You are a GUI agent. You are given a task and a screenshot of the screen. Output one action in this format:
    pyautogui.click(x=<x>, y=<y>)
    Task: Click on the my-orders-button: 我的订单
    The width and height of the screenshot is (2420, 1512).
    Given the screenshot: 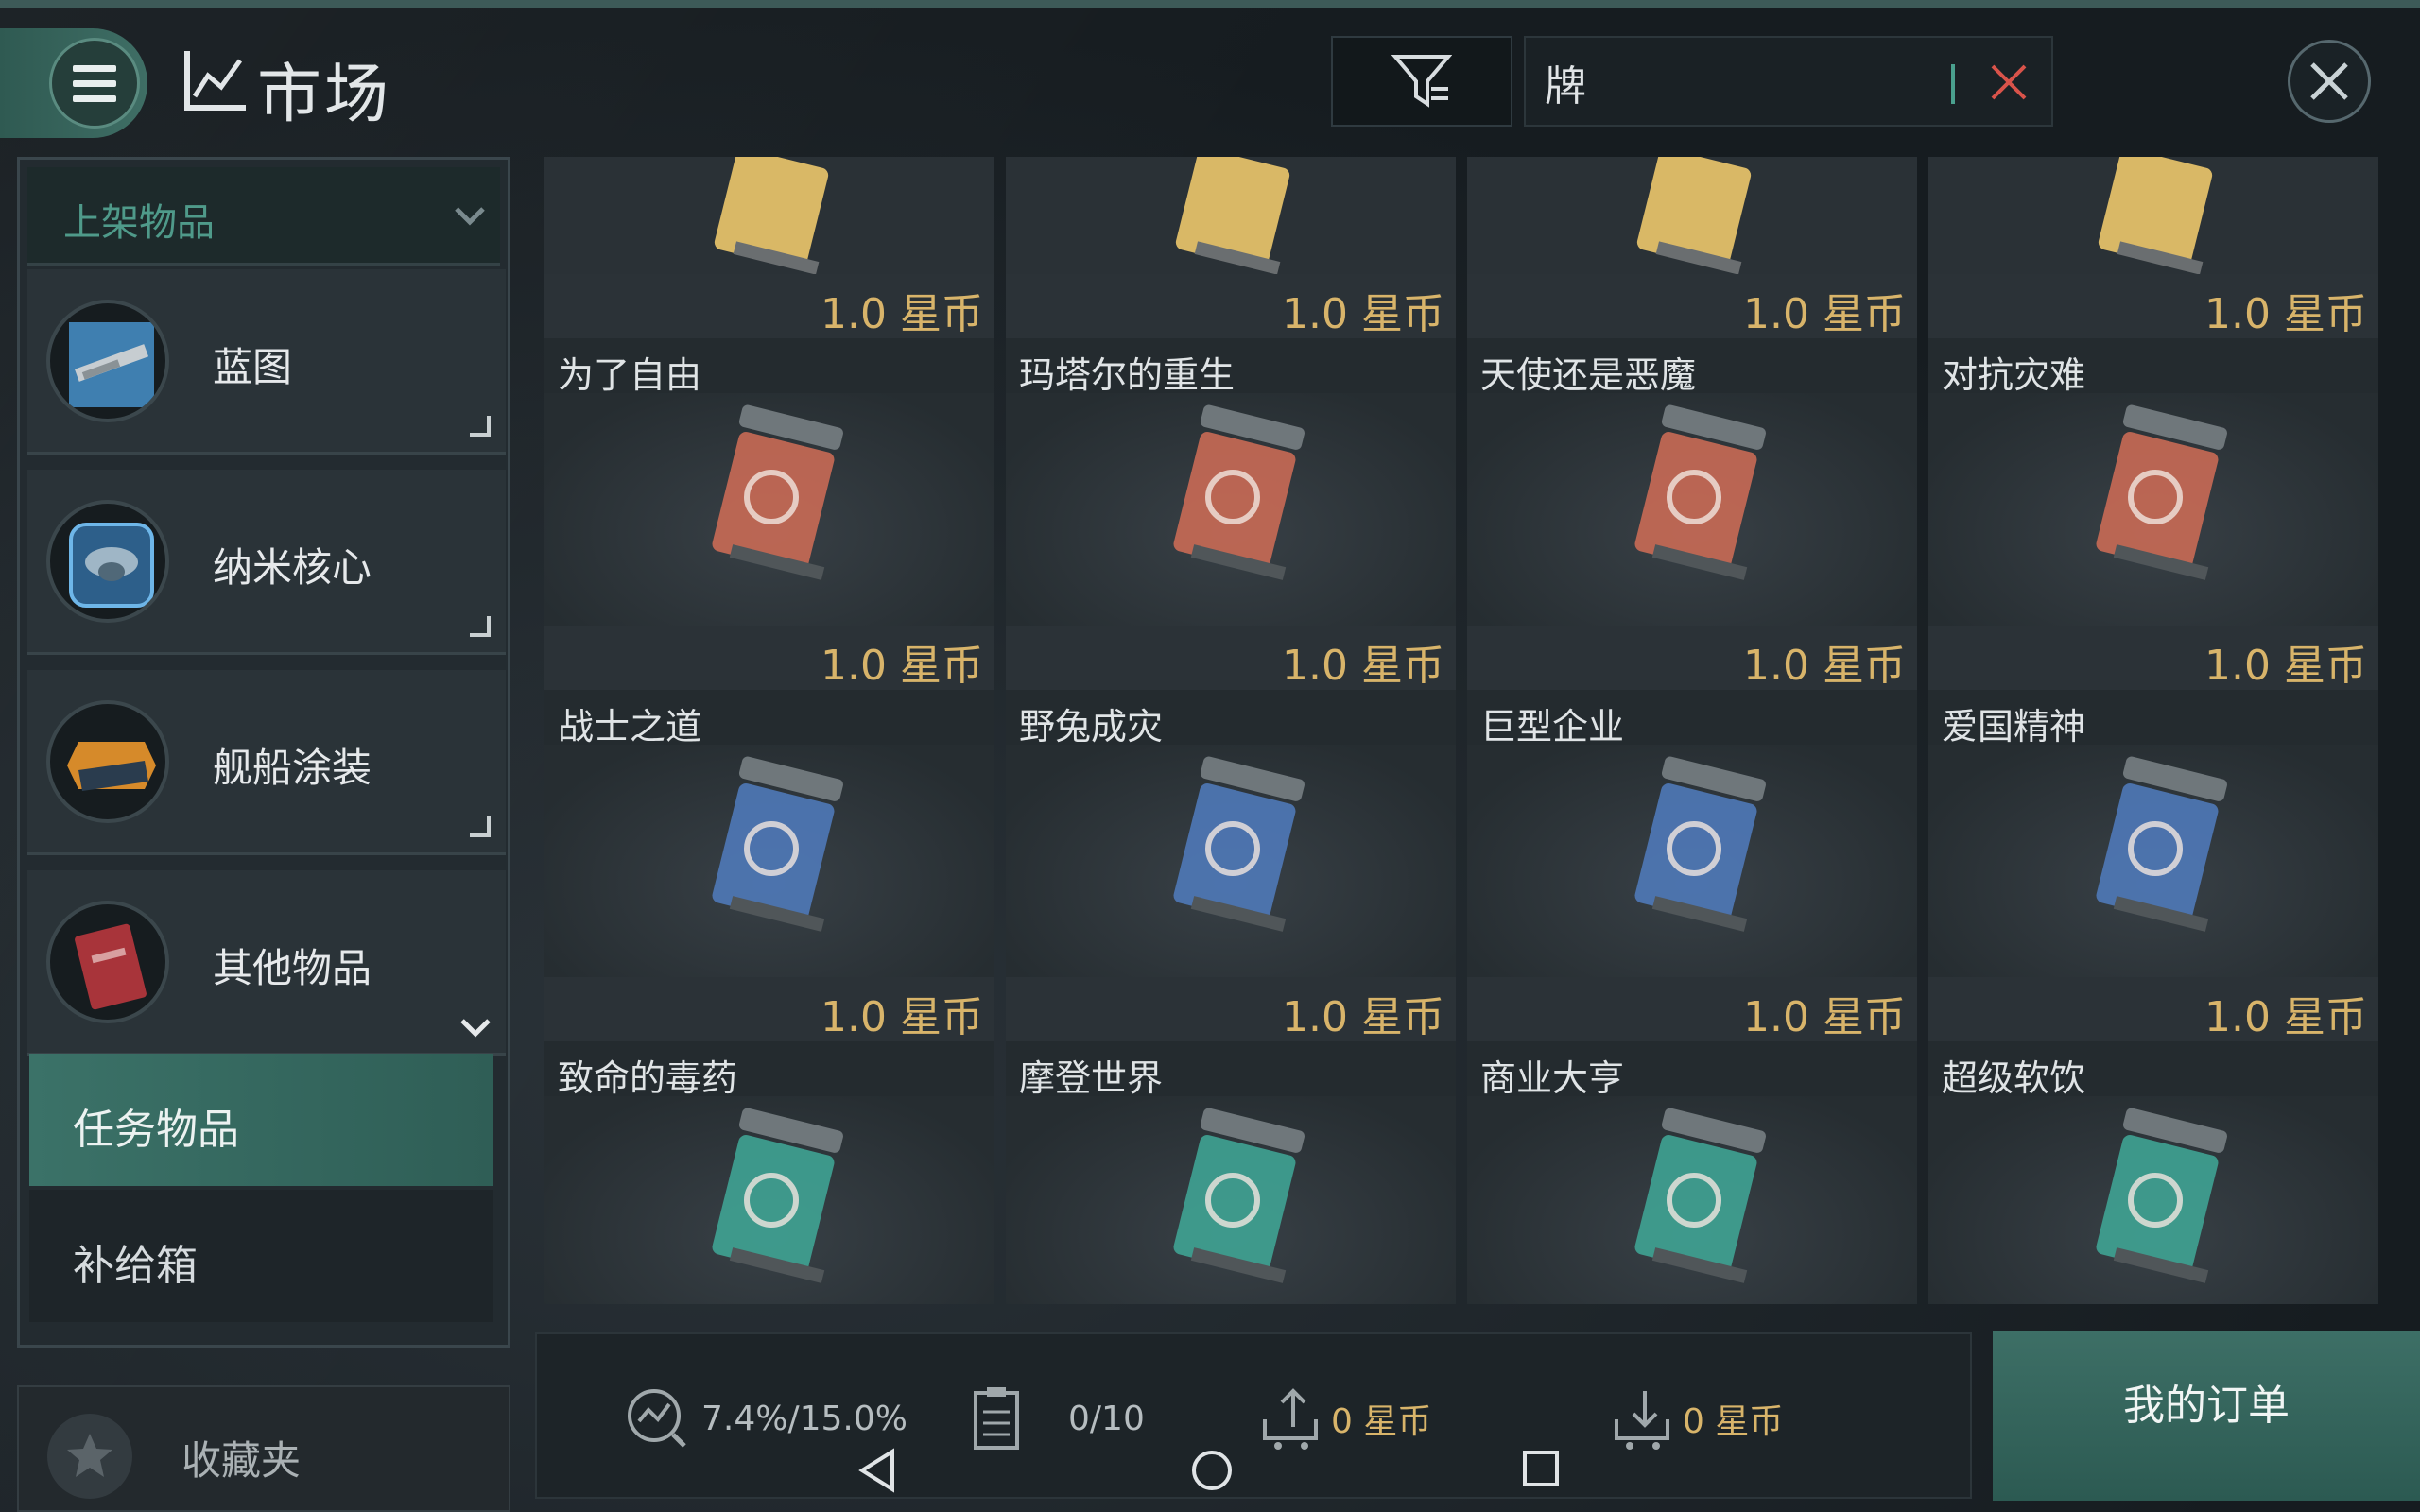 What is the action you would take?
    pyautogui.click(x=2206, y=1416)
    